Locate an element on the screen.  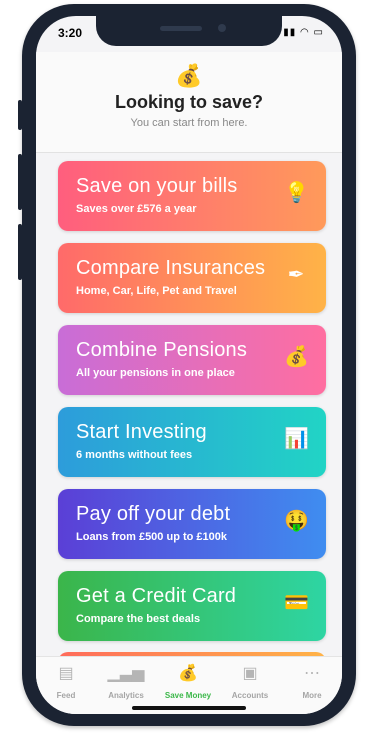
tab-more: ⋯ More is located at coordinates (312, 683).